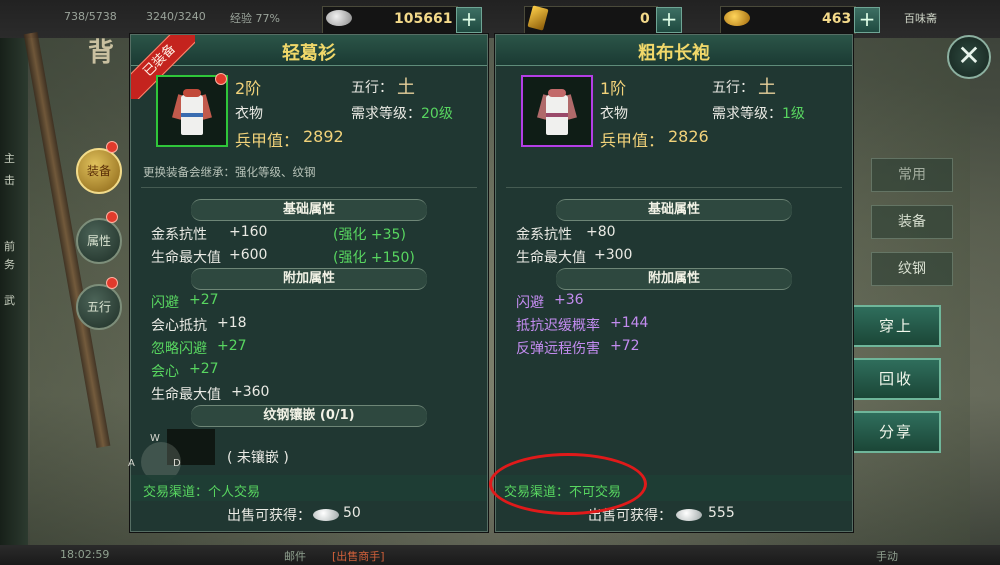 Image resolution: width=1000 pixels, height=565 pixels. I want to click on item-rank: 1阶, so click(613, 88).